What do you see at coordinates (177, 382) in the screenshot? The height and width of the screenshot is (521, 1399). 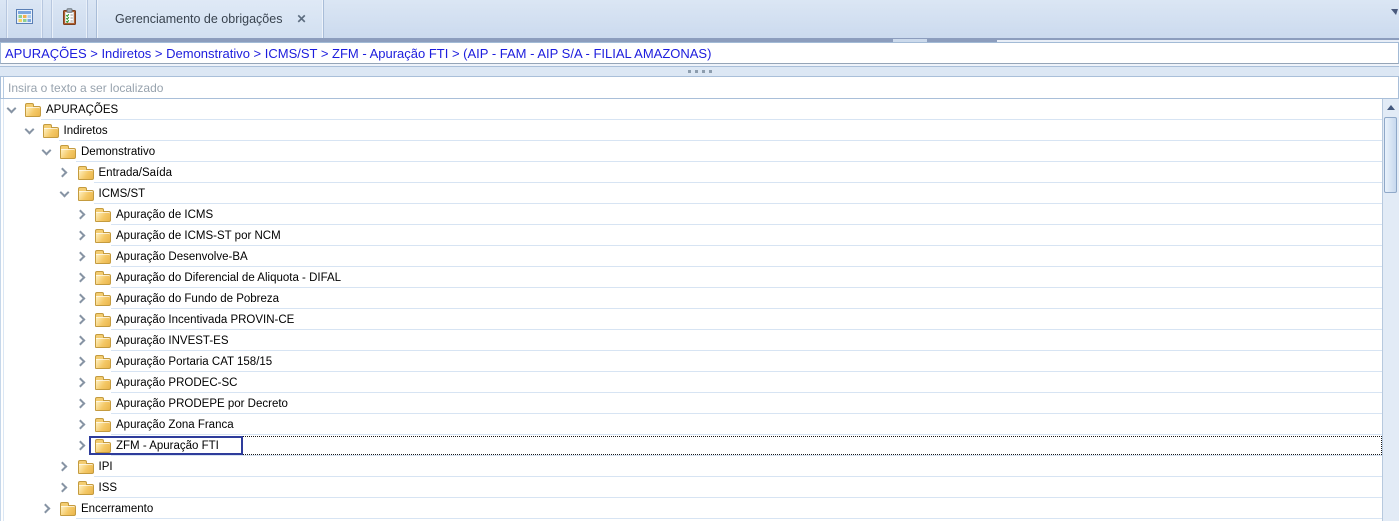 I see `tree-item-label: Apuração PRODEC-SC` at bounding box center [177, 382].